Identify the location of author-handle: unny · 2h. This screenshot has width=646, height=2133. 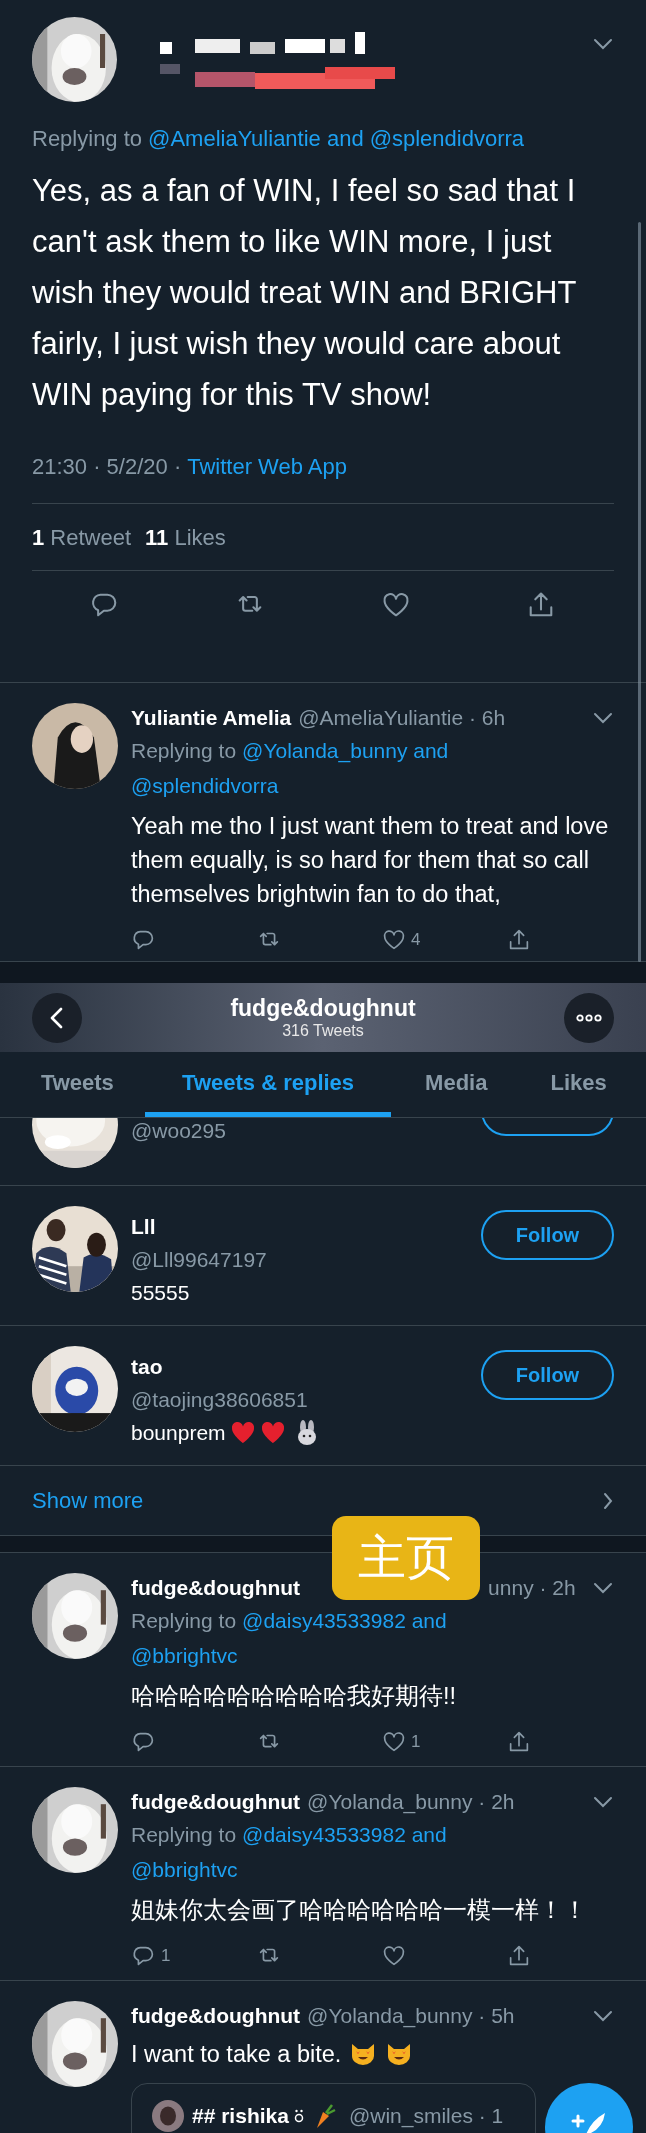
(532, 1588).